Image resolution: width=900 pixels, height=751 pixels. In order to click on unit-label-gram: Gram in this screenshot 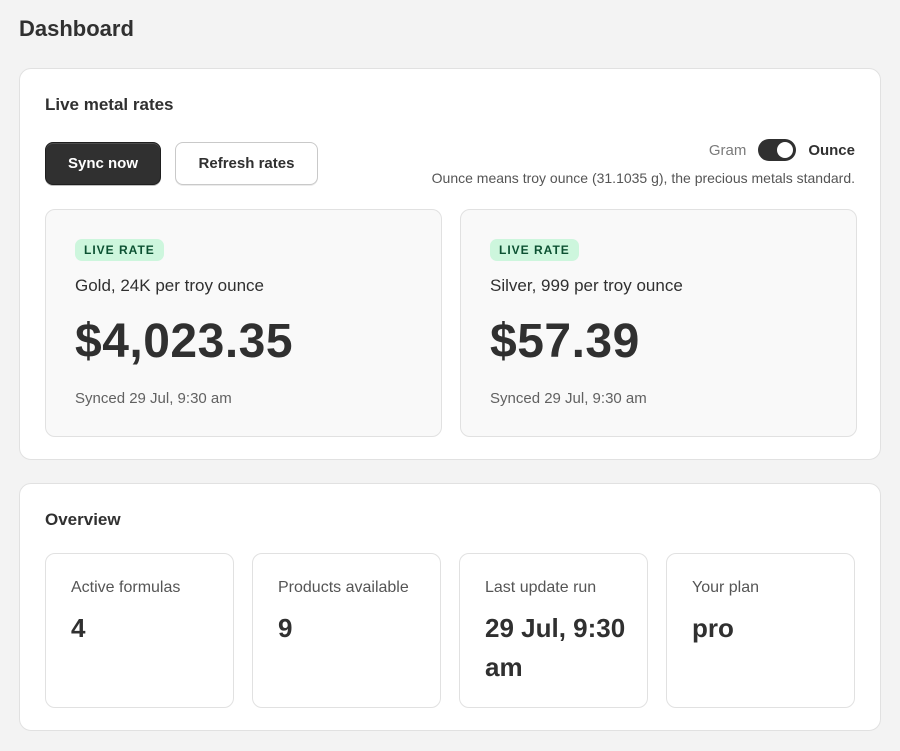, I will do `click(728, 150)`.